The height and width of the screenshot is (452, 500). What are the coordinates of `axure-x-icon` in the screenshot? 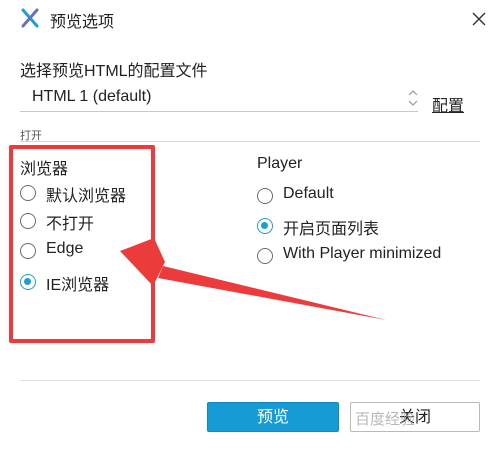 It's located at (30, 18).